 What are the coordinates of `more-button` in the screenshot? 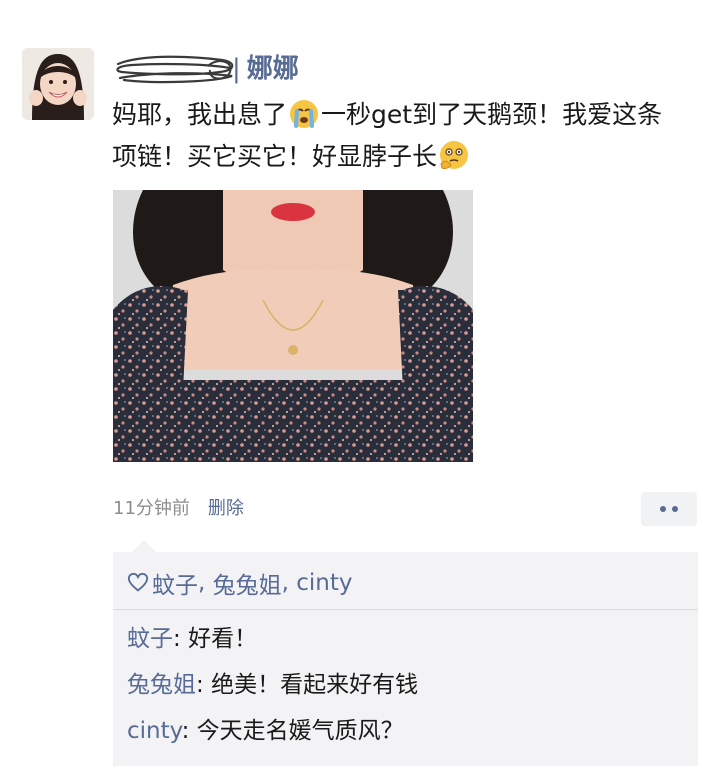 It's located at (669, 509).